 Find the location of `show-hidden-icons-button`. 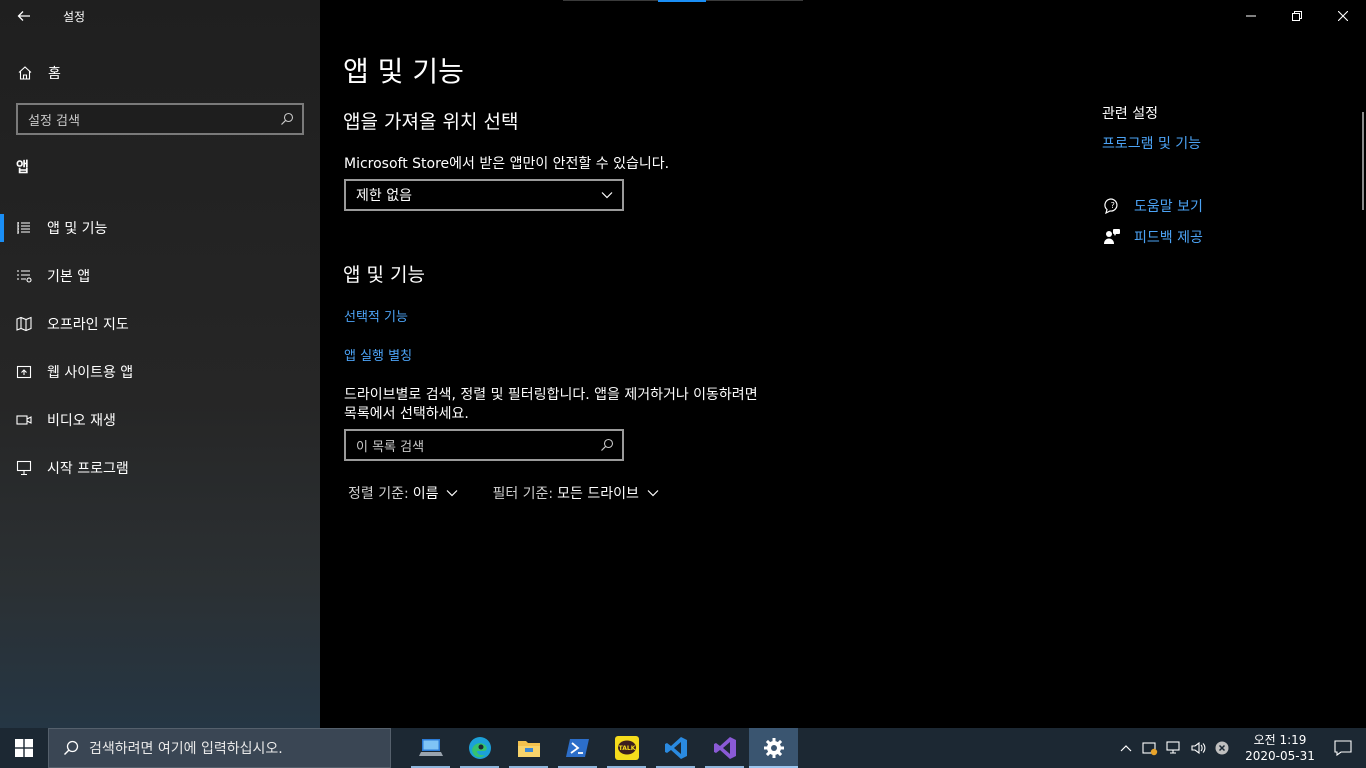

show-hidden-icons-button is located at coordinates (1126, 748).